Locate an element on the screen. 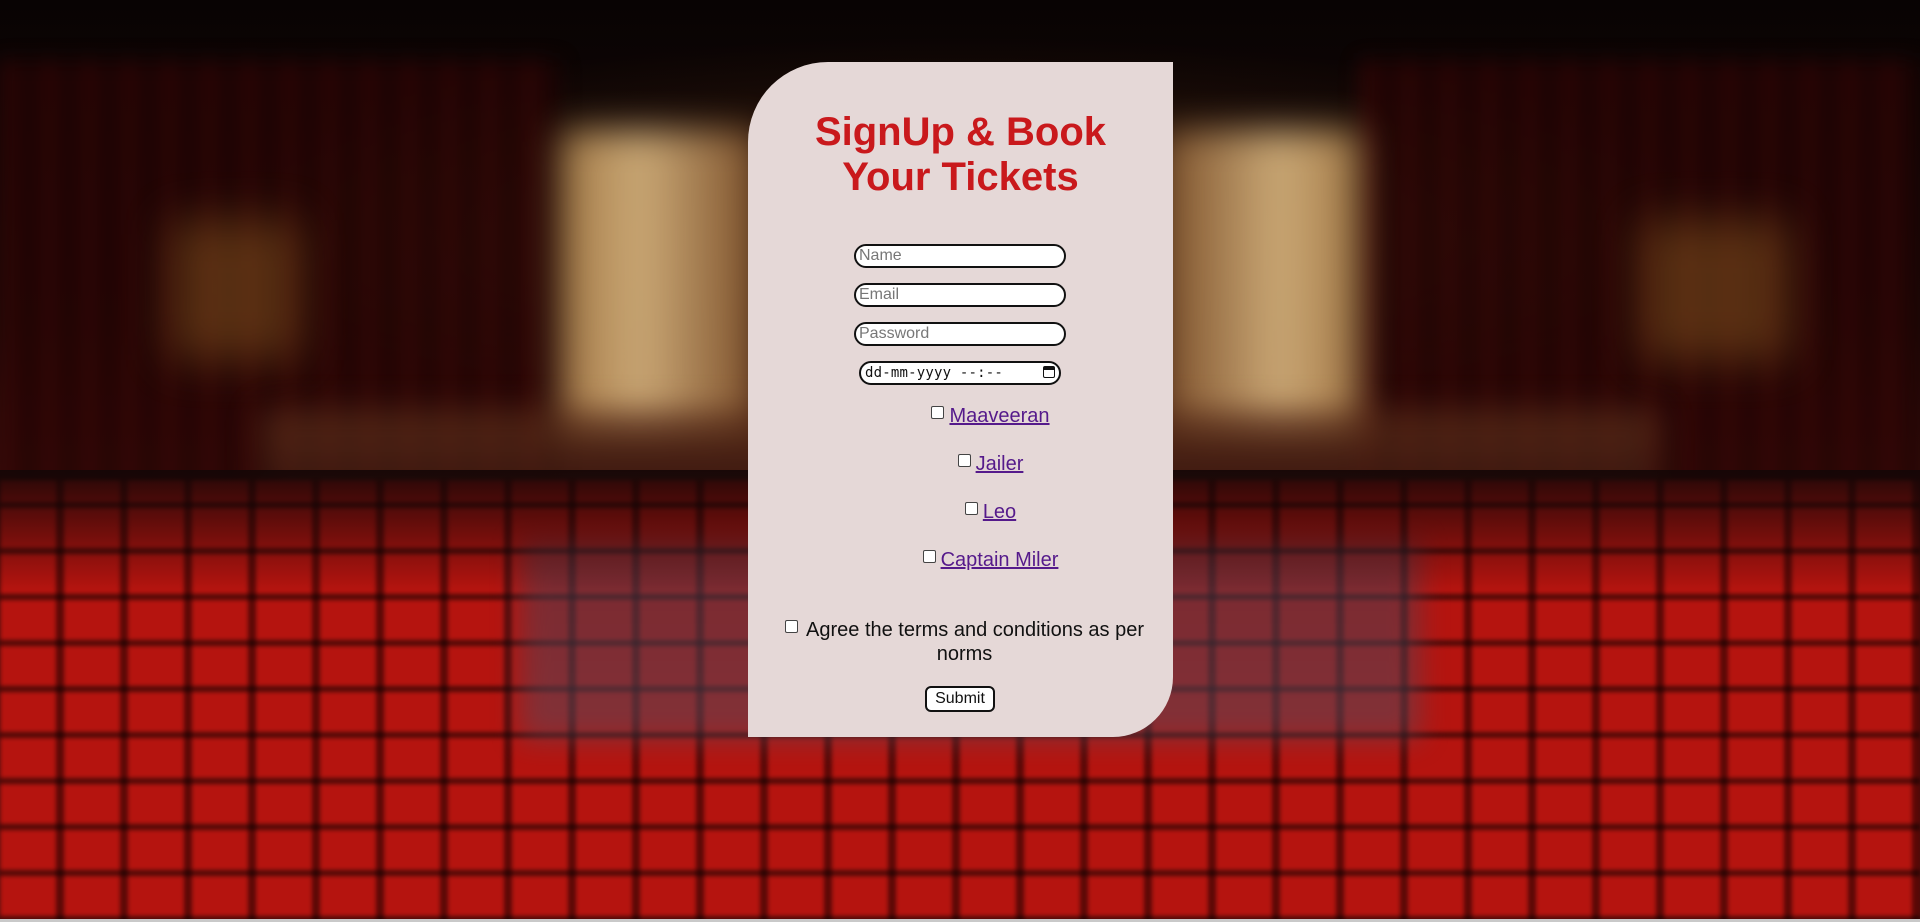 The height and width of the screenshot is (922, 1920). email-input is located at coordinates (960, 295).